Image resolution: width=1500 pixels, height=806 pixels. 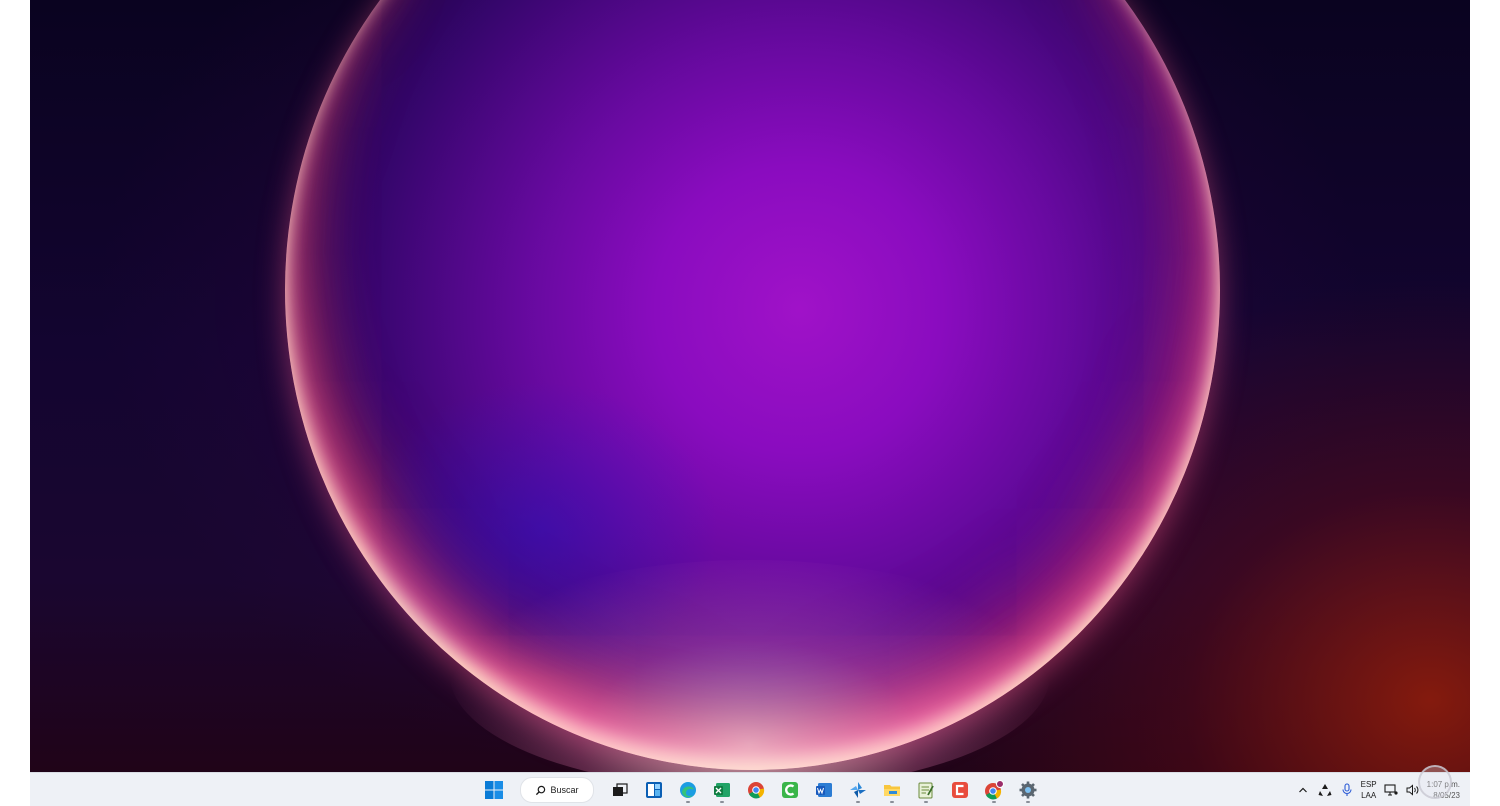 What do you see at coordinates (1435, 782) in the screenshot?
I see `watermark-logo` at bounding box center [1435, 782].